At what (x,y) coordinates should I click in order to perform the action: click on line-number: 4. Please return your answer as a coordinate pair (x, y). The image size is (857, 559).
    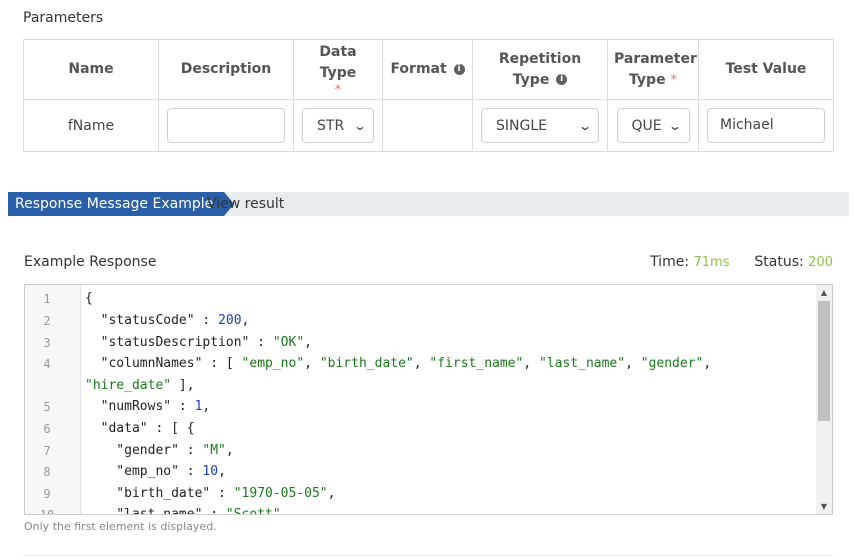
    Looking at the image, I should click on (47, 364).